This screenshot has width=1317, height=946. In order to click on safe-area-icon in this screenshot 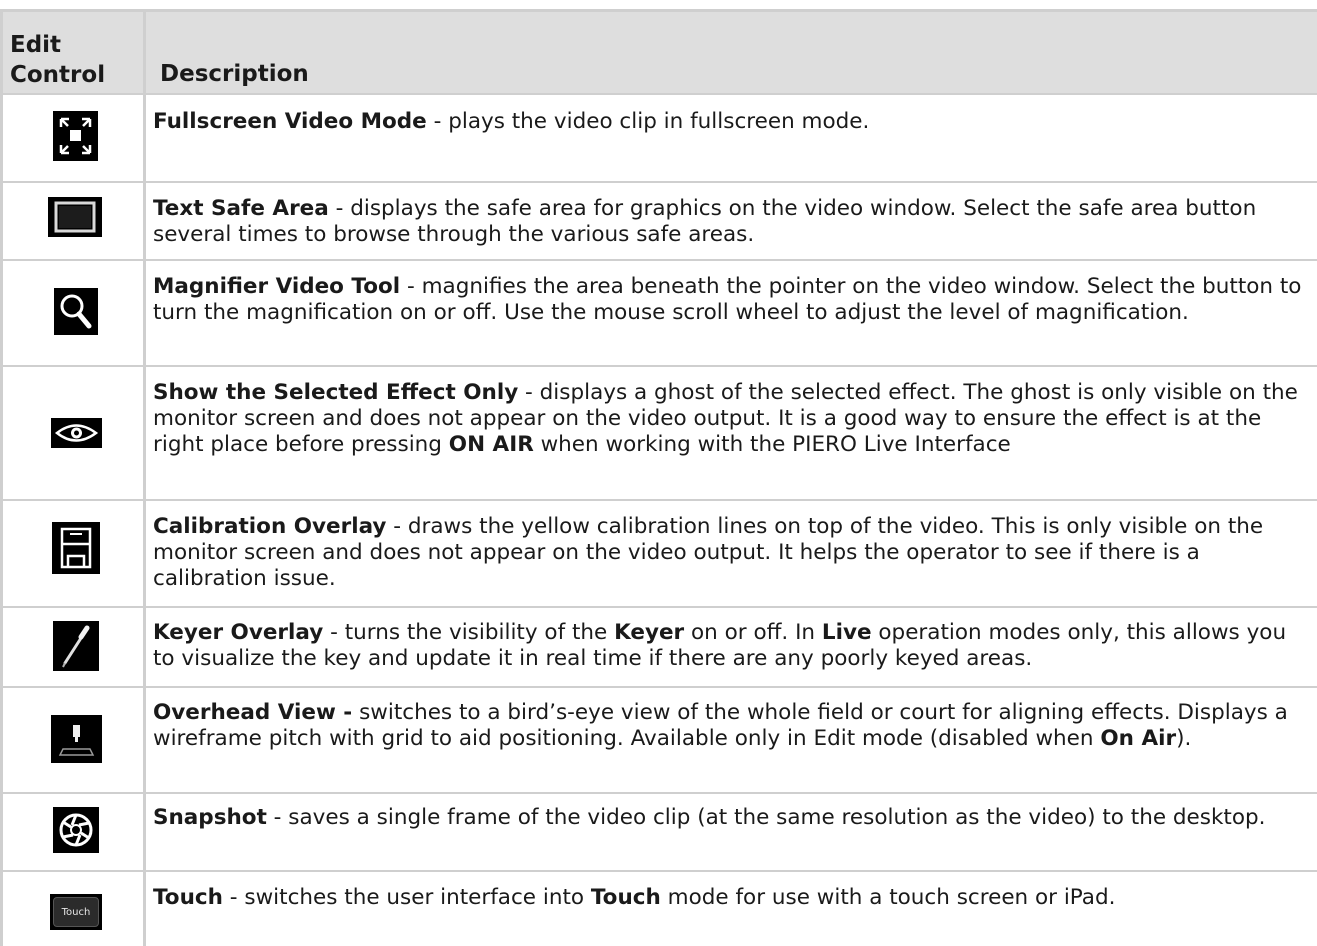, I will do `click(75, 217)`.